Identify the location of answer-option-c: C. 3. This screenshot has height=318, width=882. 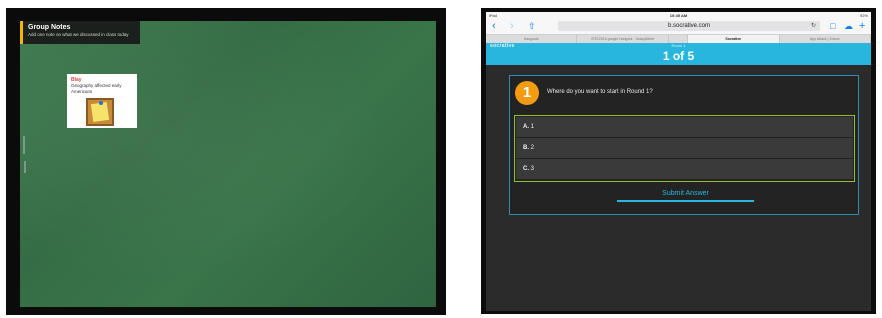
(684, 169).